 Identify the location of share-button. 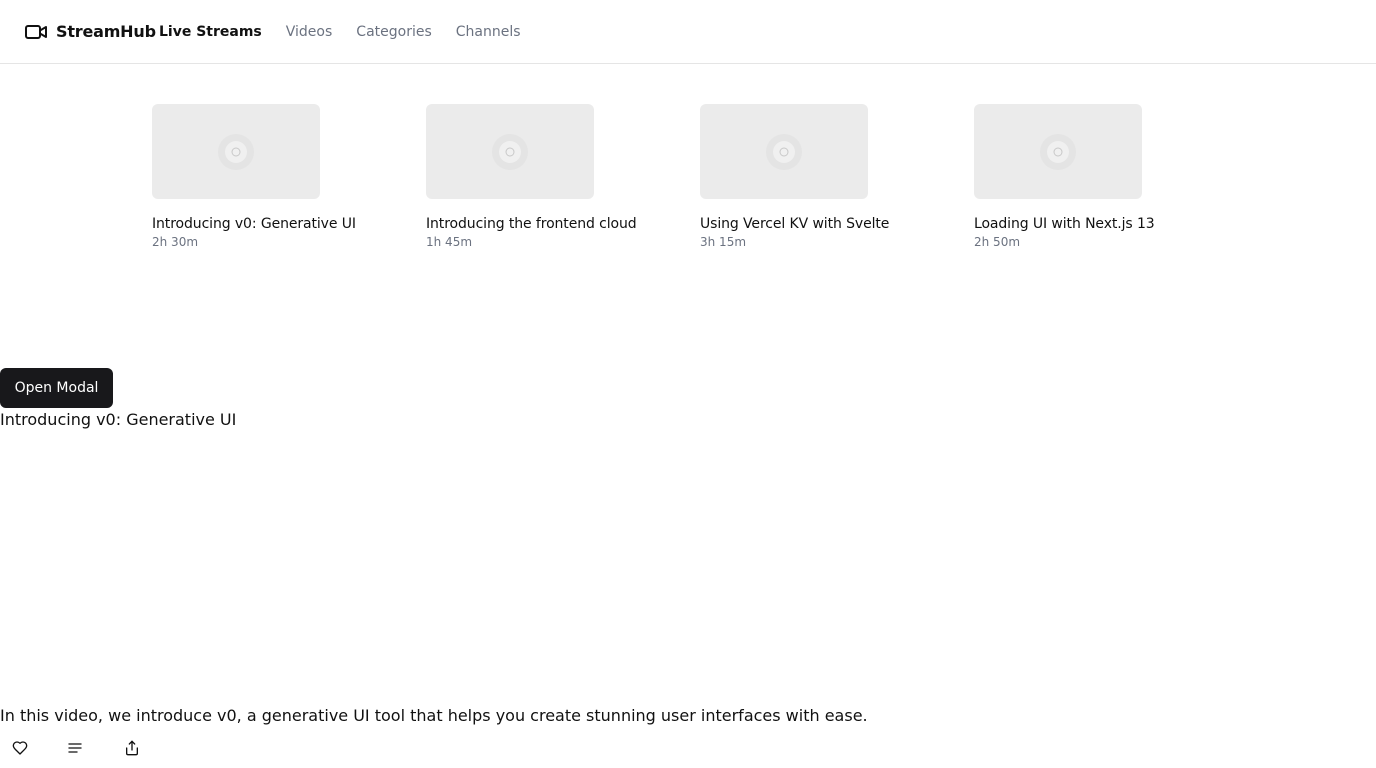
(132, 748).